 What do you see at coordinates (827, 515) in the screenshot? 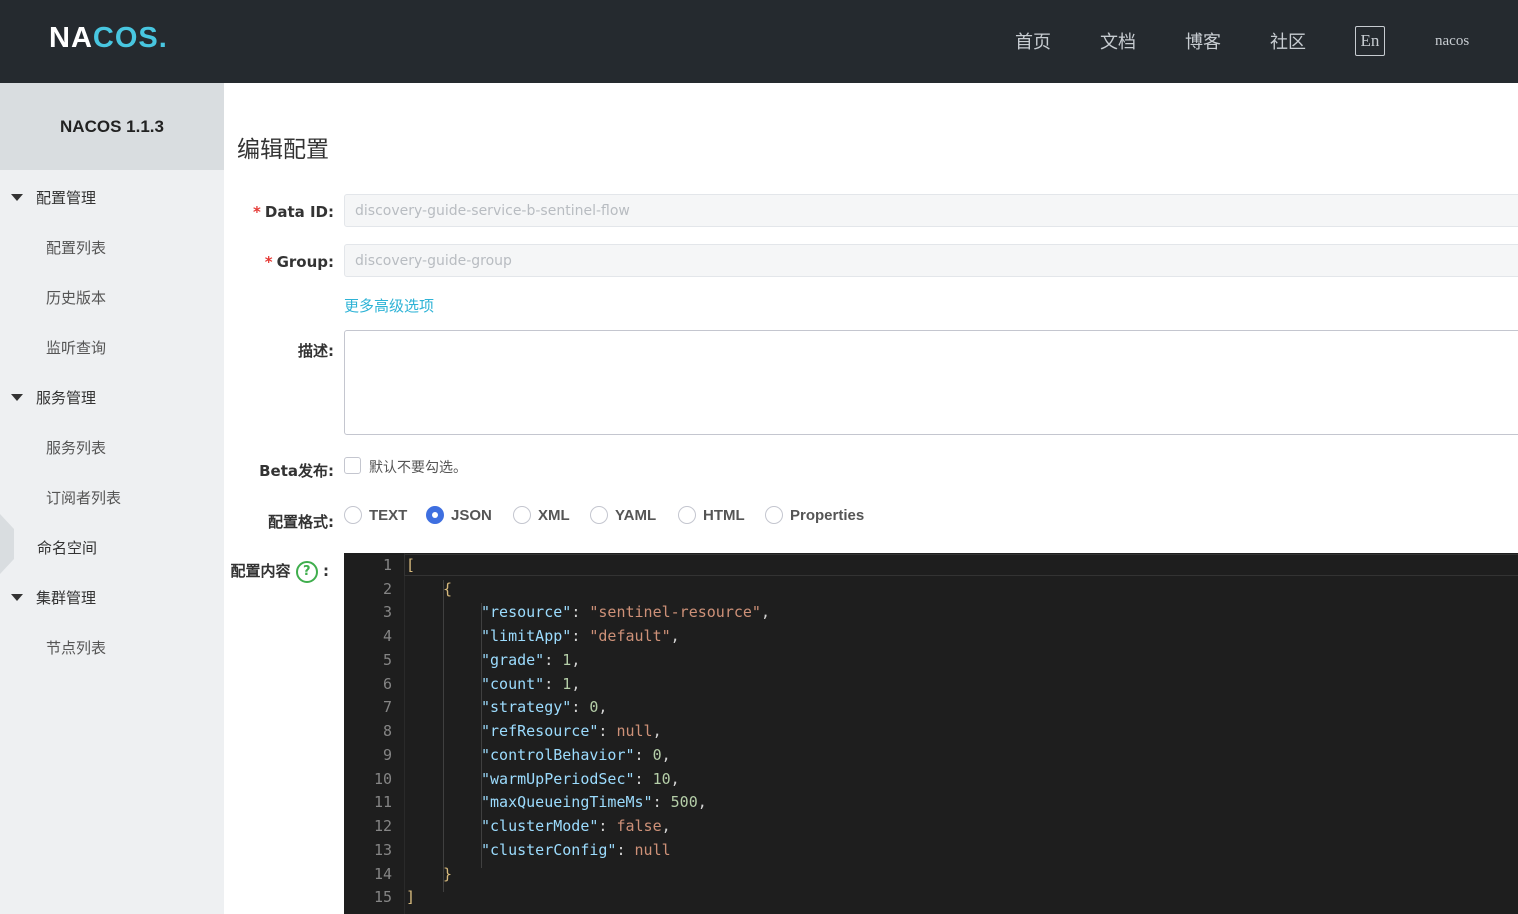
I see `radio-label: Properties` at bounding box center [827, 515].